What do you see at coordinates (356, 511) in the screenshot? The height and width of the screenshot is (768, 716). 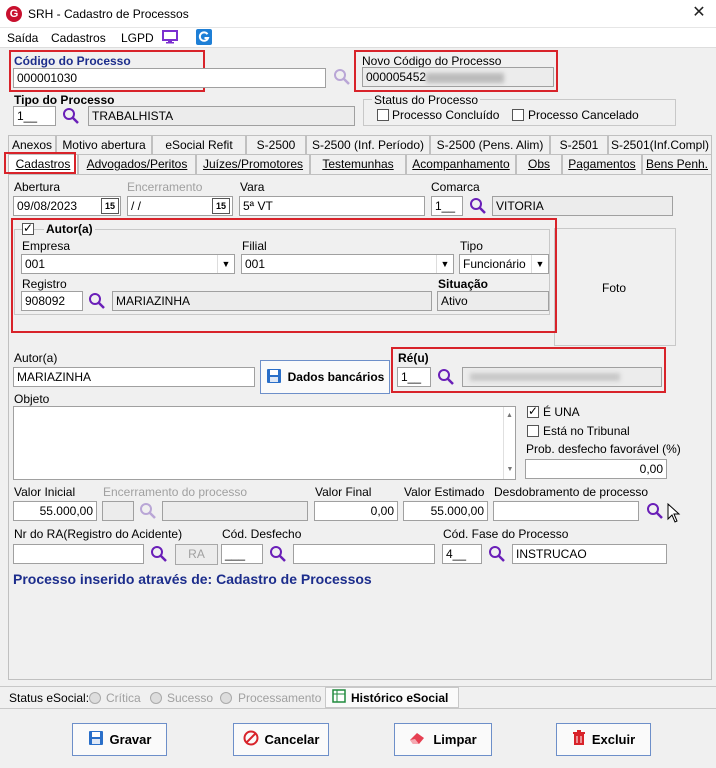 I see `valor-final-input: 0,00` at bounding box center [356, 511].